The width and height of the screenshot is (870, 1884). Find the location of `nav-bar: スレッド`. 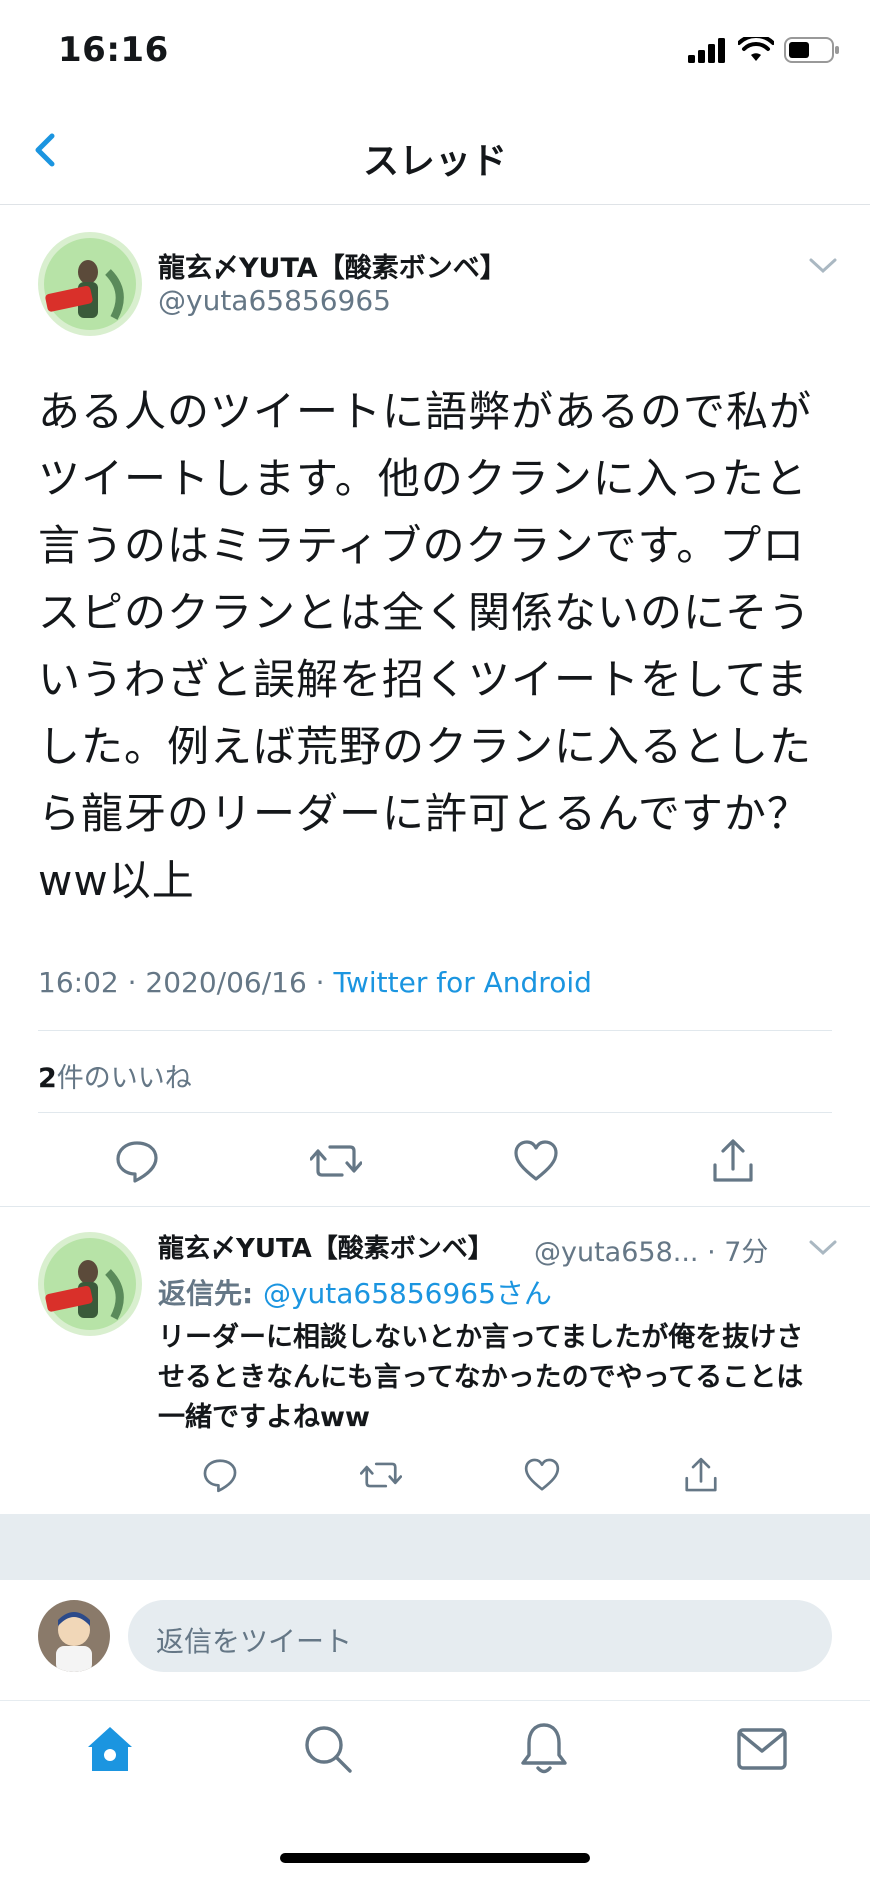

nav-bar: スレッド is located at coordinates (435, 152).